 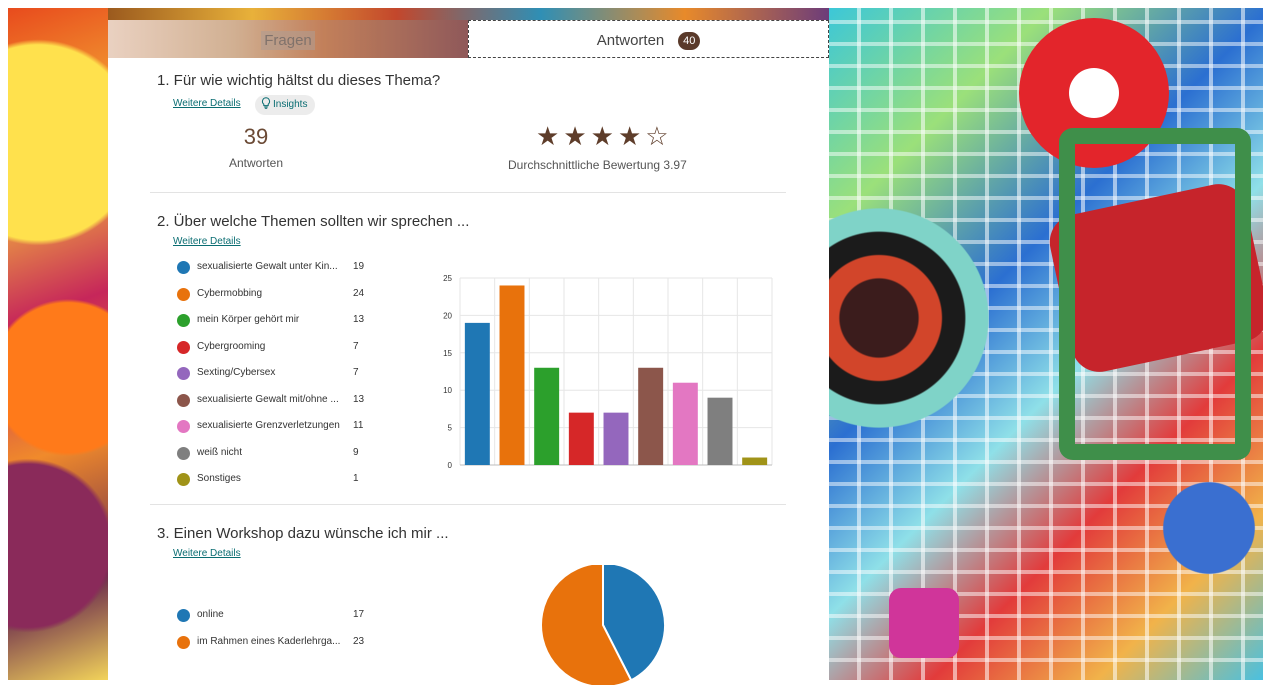 I want to click on insights-button: Insights, so click(x=285, y=105).